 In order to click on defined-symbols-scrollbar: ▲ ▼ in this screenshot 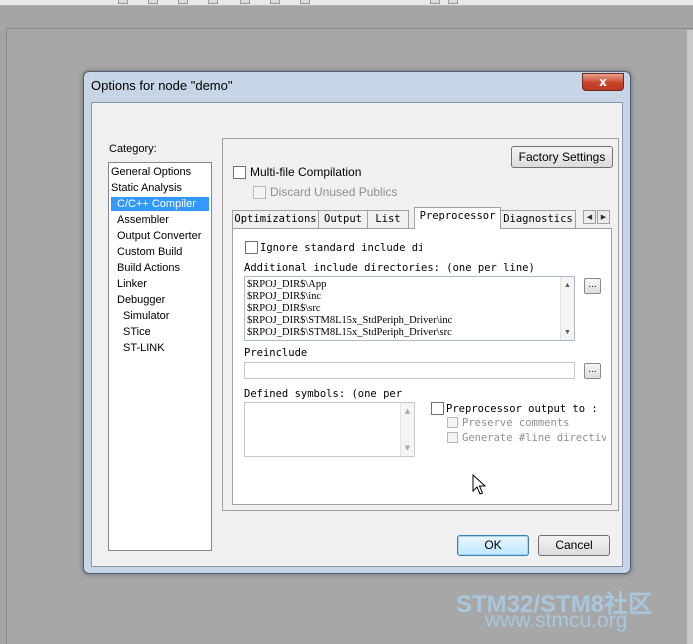, I will do `click(407, 429)`.